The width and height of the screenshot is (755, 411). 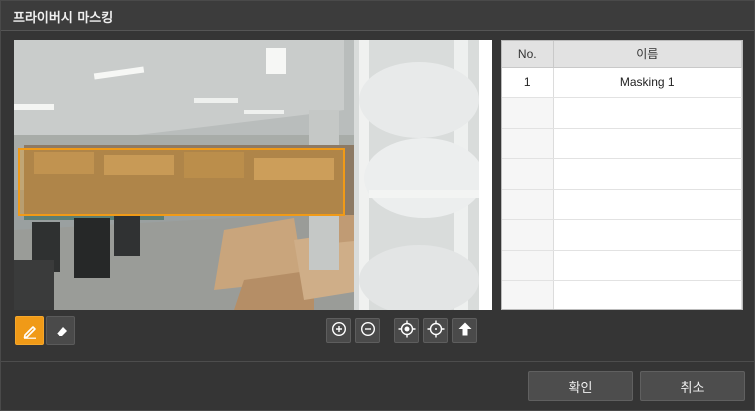 What do you see at coordinates (528, 82) in the screenshot?
I see `row-no: 1` at bounding box center [528, 82].